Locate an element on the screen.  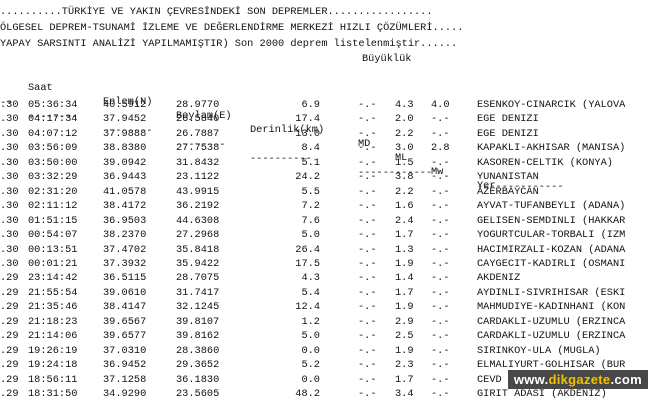
cell-time: 00:13:51 is located at coordinates (53, 249).